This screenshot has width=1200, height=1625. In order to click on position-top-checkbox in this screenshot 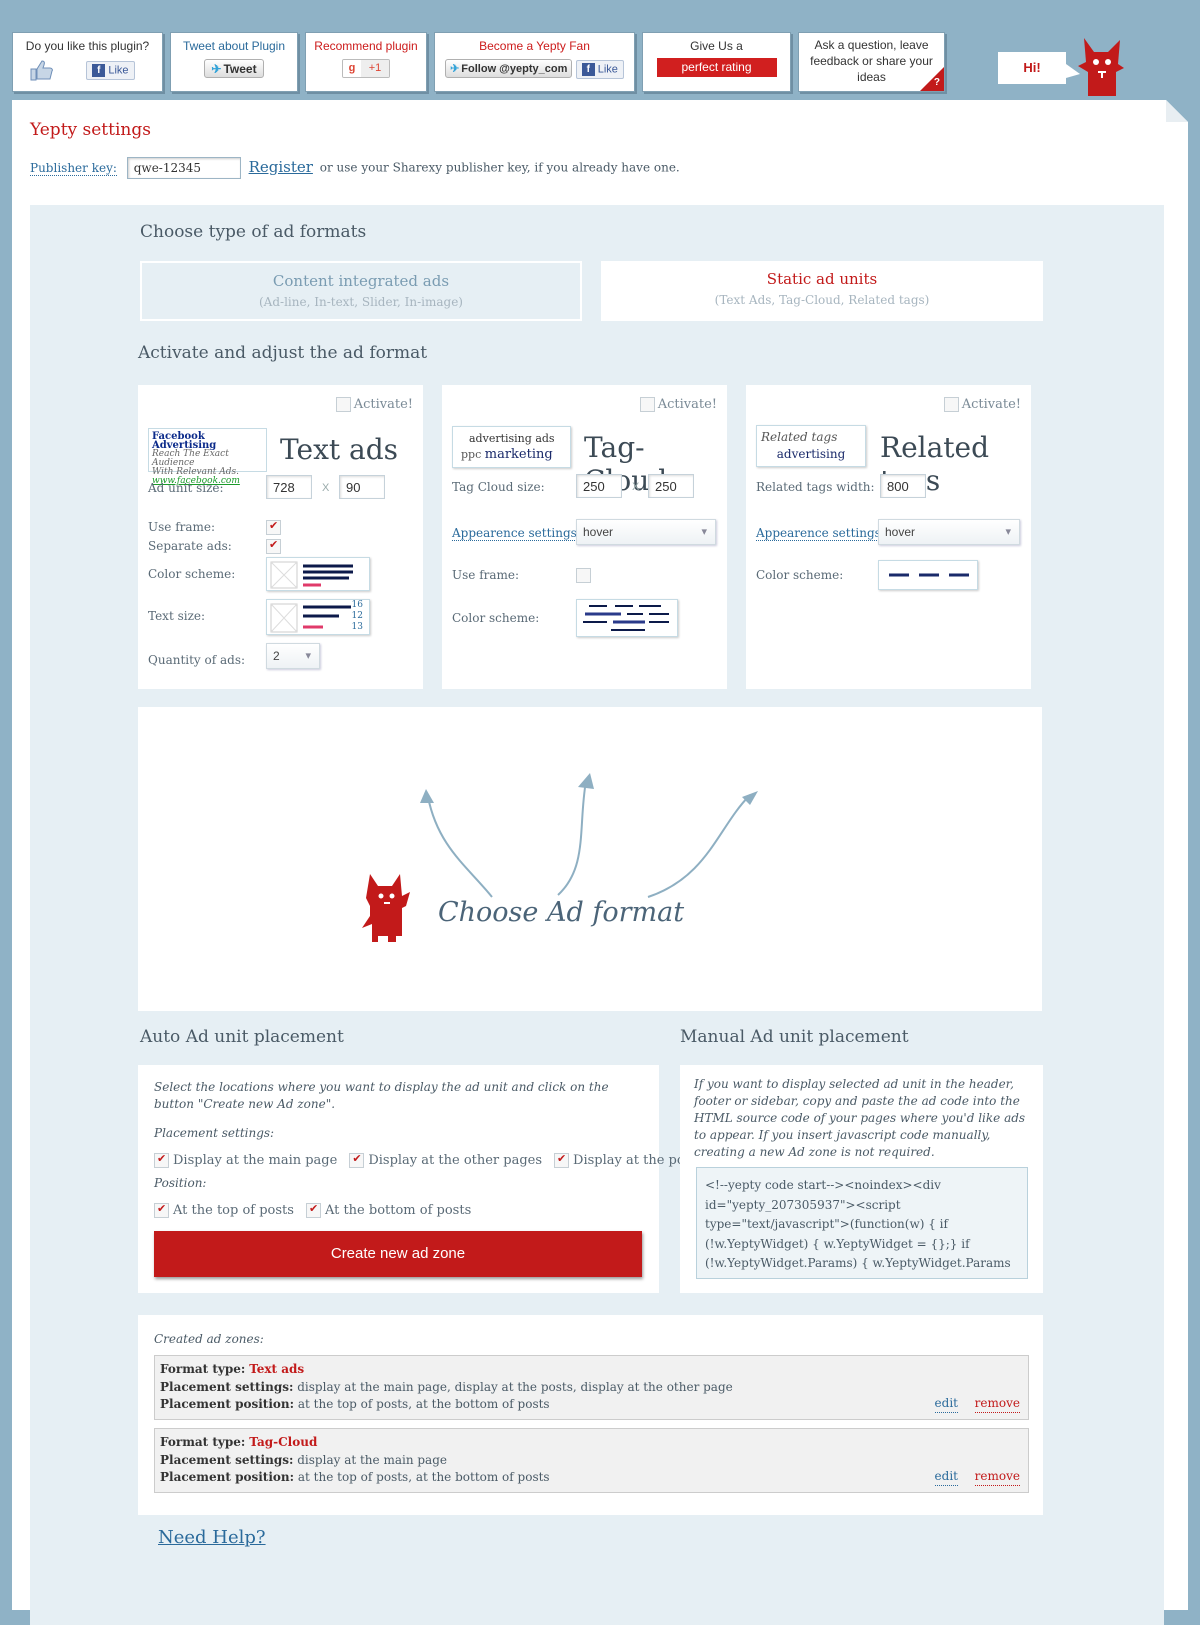, I will do `click(161, 1210)`.